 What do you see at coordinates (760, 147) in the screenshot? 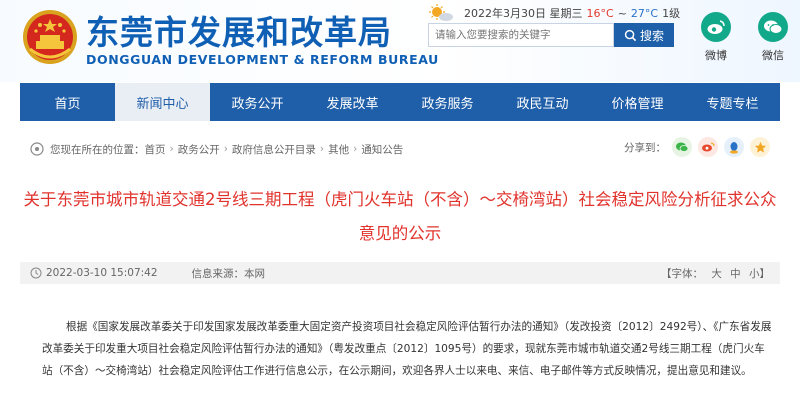
I see `share-favorite-icon` at bounding box center [760, 147].